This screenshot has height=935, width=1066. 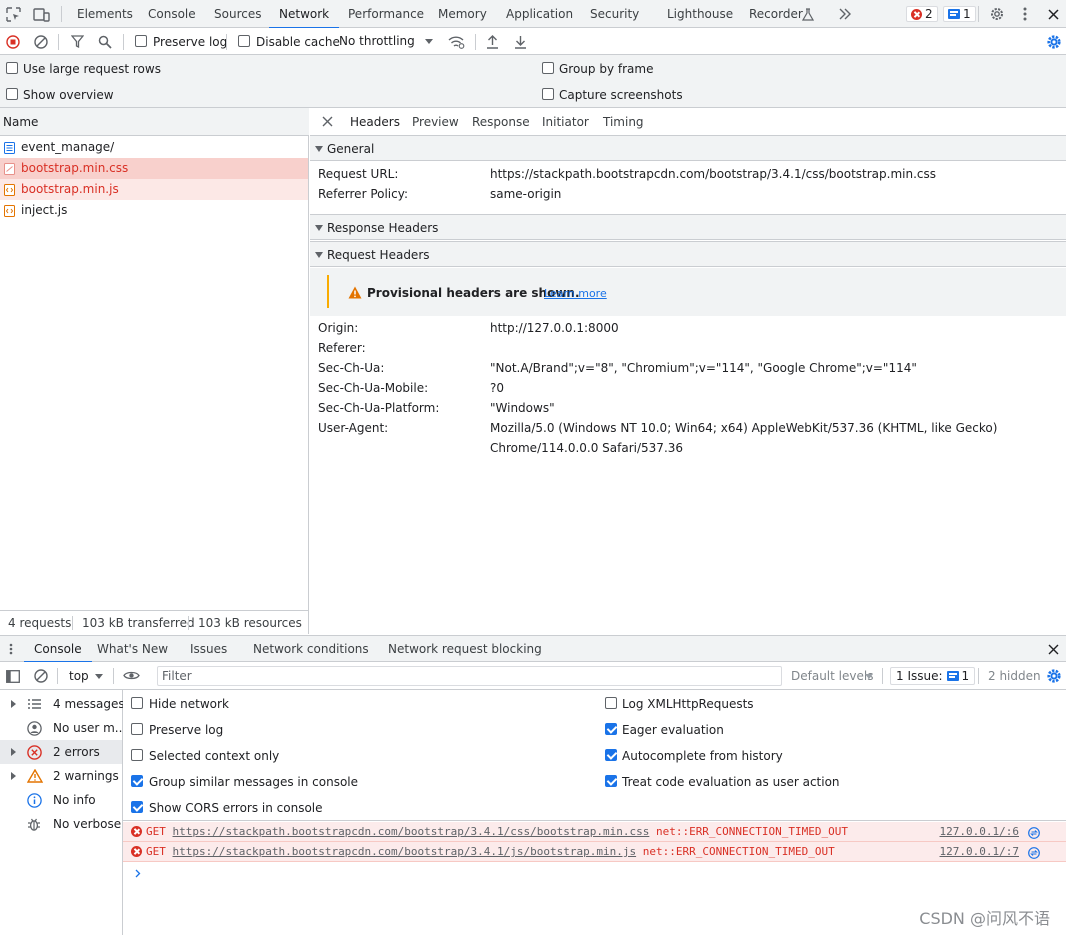 What do you see at coordinates (520, 41) in the screenshot?
I see `export-har-icon` at bounding box center [520, 41].